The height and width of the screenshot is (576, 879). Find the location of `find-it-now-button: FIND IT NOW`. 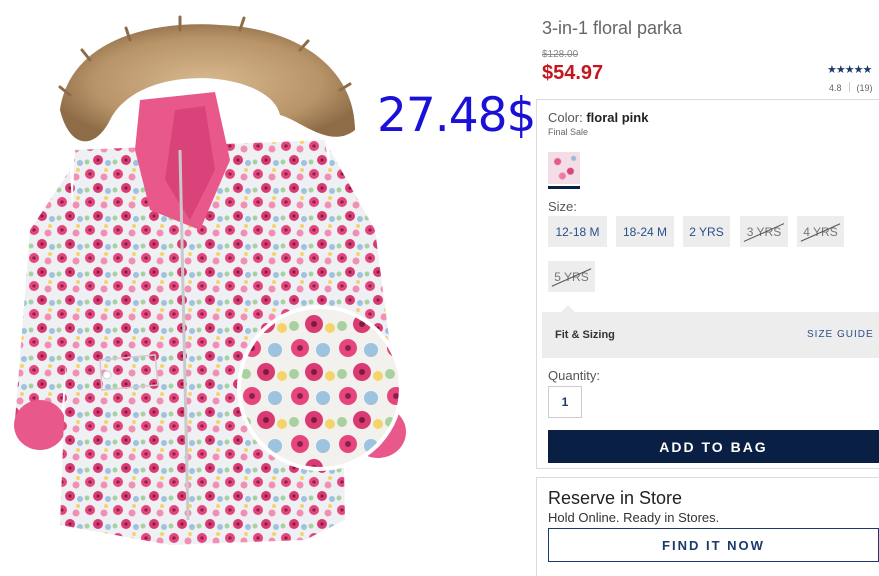

find-it-now-button: FIND IT NOW is located at coordinates (713, 545).